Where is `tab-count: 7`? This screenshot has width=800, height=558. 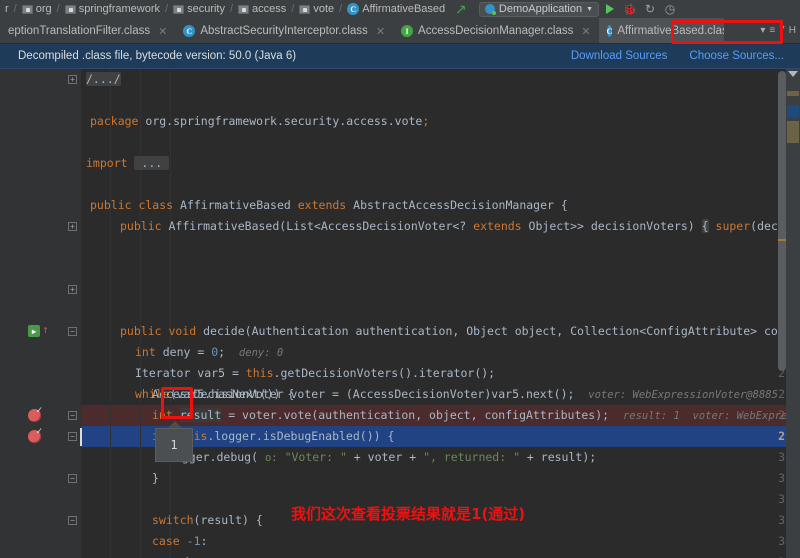 tab-count: 7 is located at coordinates (782, 30).